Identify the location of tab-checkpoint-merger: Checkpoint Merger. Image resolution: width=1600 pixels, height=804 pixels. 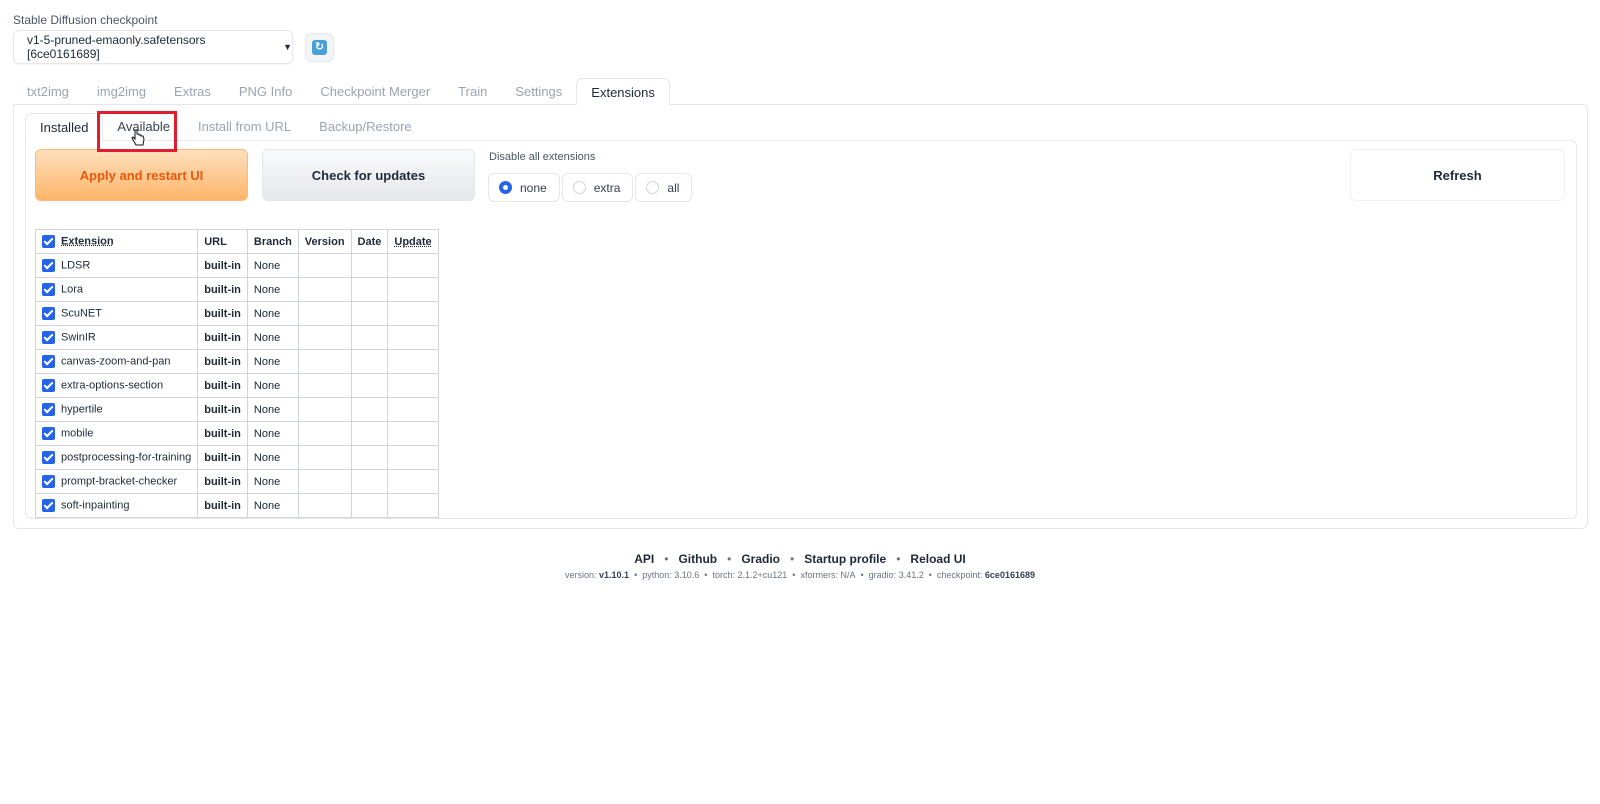
(375, 91).